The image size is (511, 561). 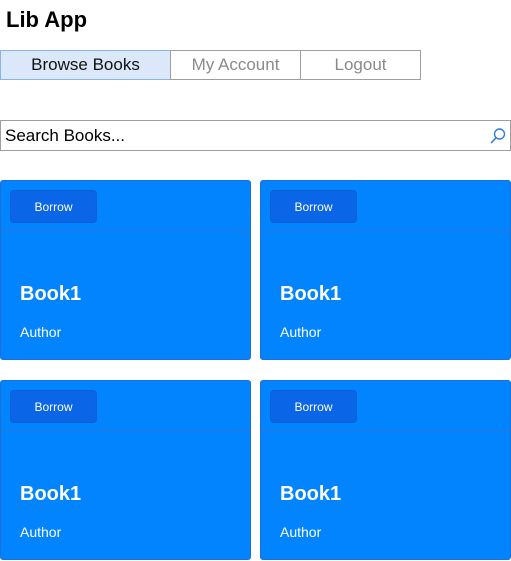 I want to click on search-icon, so click(x=498, y=135).